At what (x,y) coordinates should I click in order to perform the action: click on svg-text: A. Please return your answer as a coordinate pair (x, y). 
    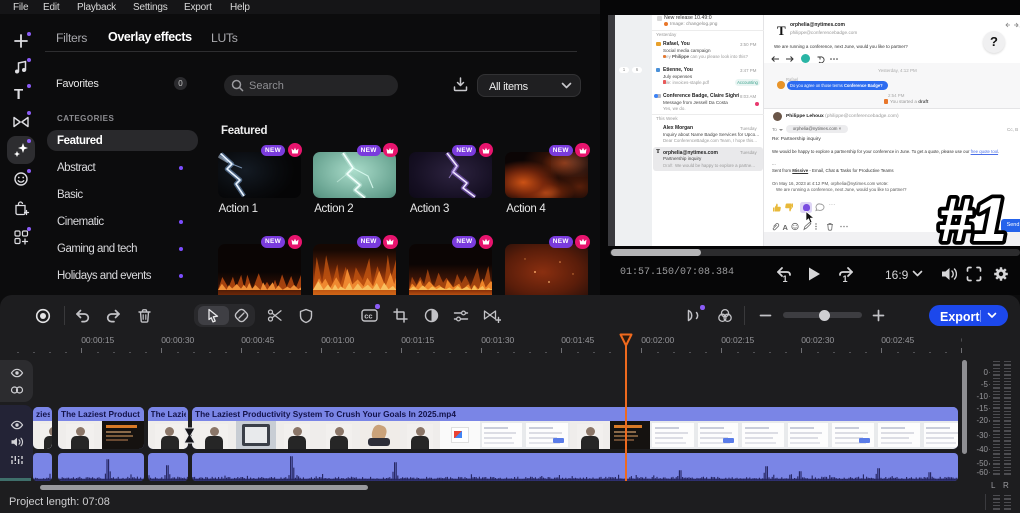
    Looking at the image, I should click on (786, 227).